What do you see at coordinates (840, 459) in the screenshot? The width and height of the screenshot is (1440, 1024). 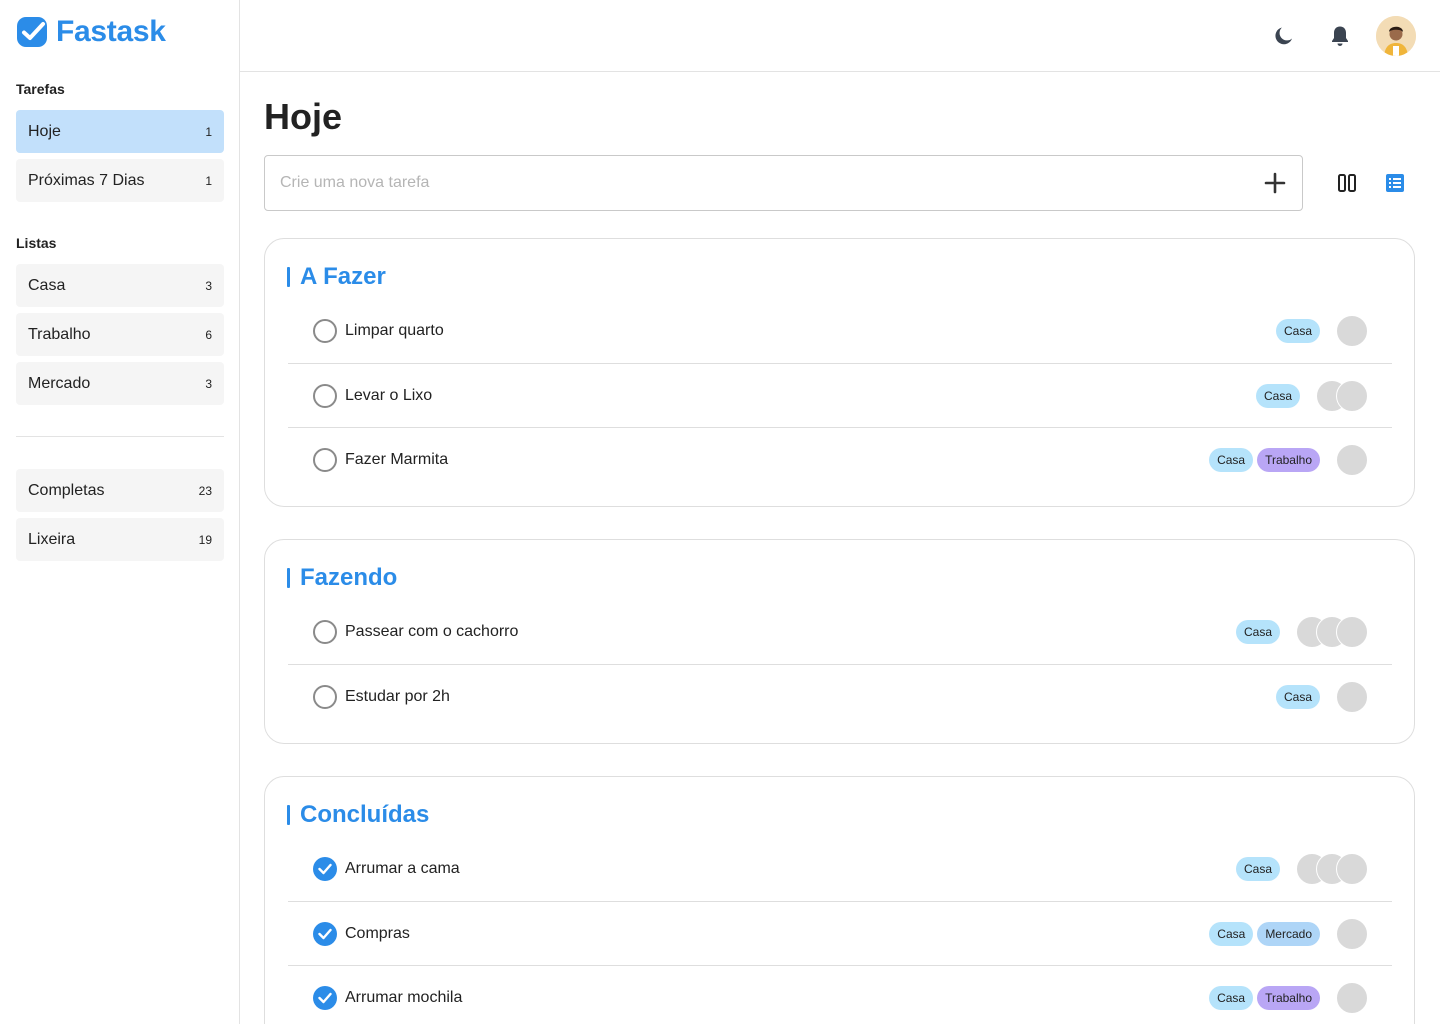 I see `task-row: Fazer Marmita Casa Trabalho` at bounding box center [840, 459].